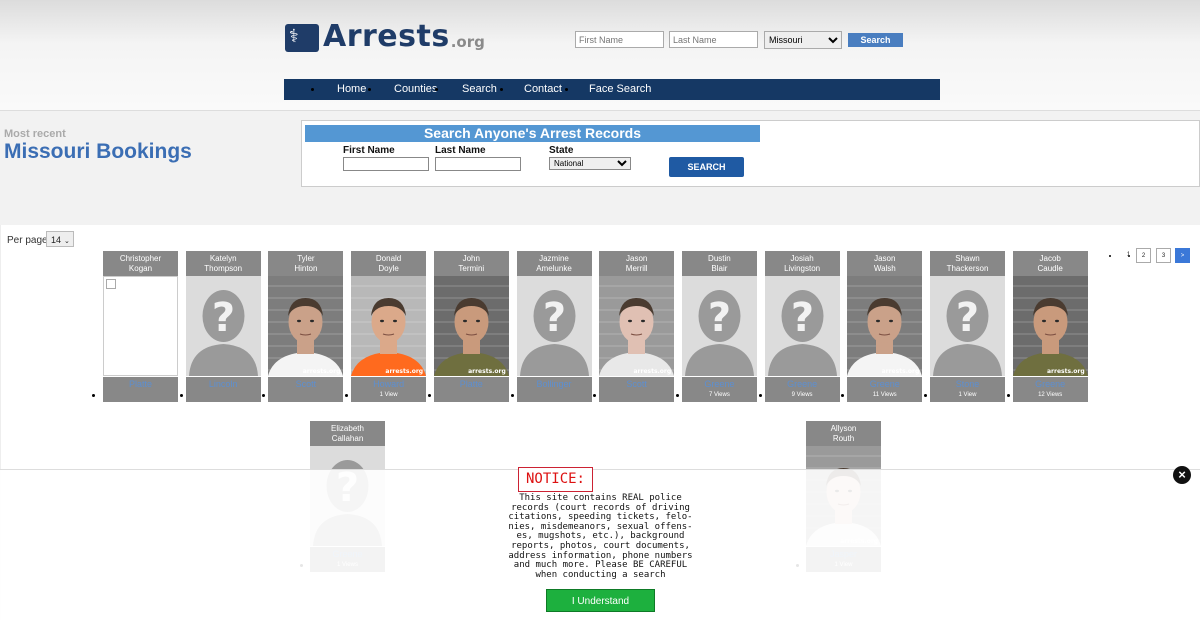  I want to click on page-link: 1, so click(1128, 255).